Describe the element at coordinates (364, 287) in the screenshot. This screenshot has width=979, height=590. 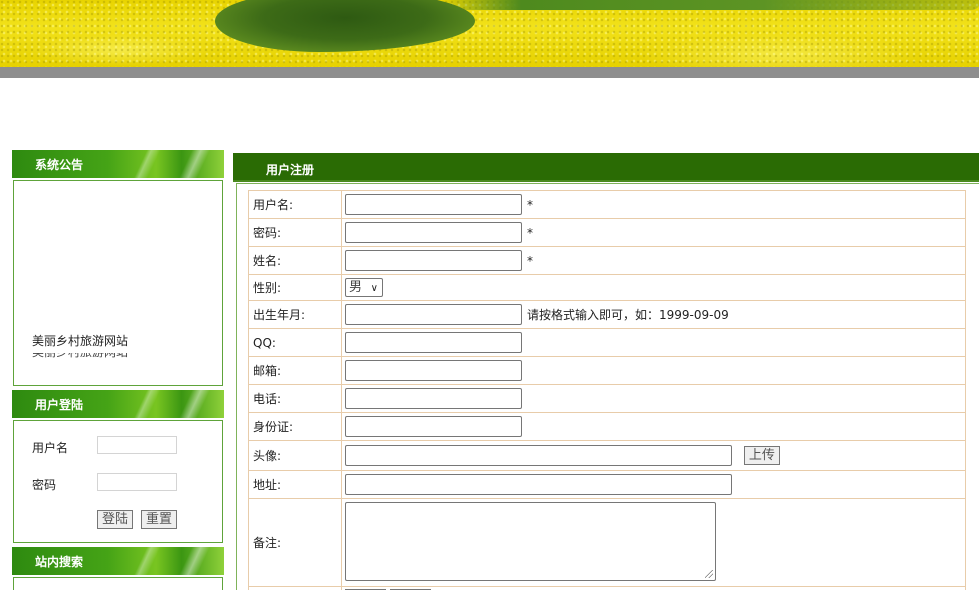
I see `gender-select: 男 ∨` at that location.